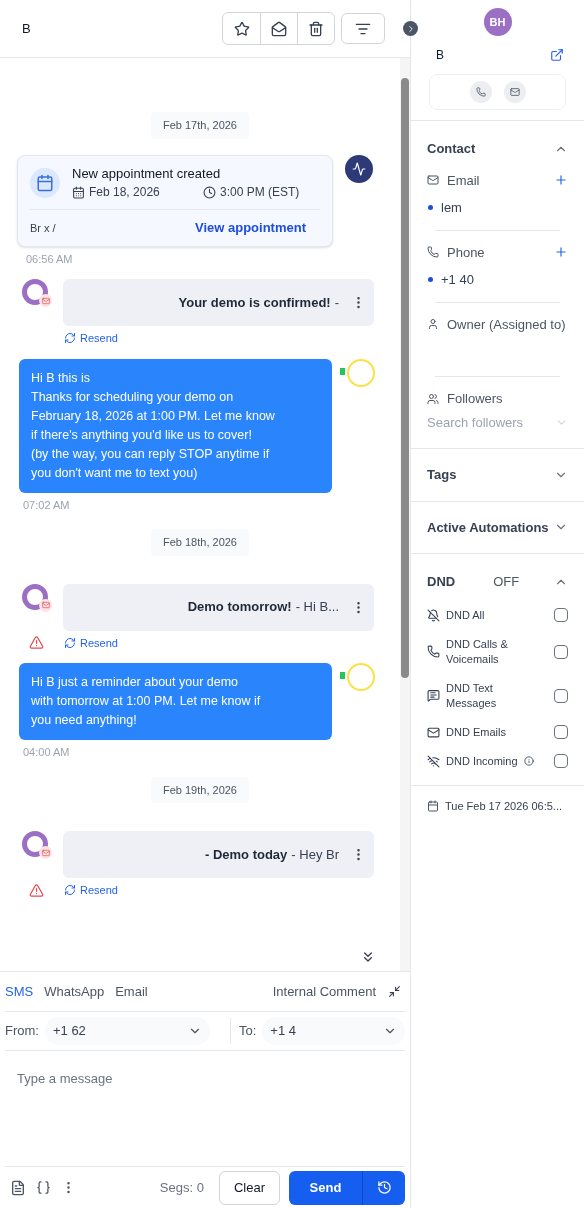 The width and height of the screenshot is (584, 1208). What do you see at coordinates (241, 28) in the screenshot?
I see `star-icon` at bounding box center [241, 28].